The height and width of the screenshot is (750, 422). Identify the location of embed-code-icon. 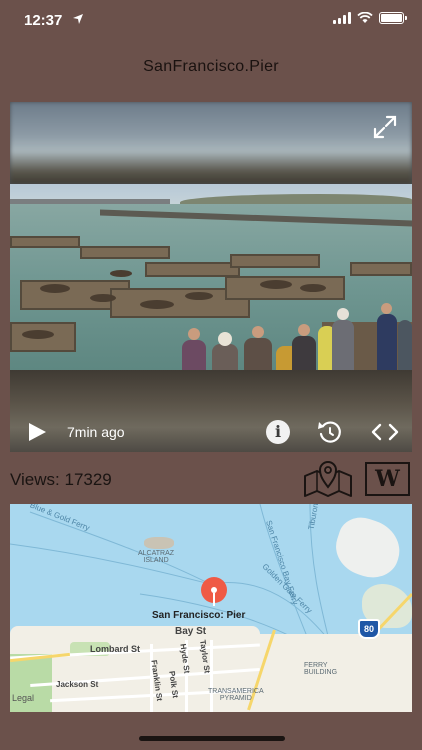
(385, 432).